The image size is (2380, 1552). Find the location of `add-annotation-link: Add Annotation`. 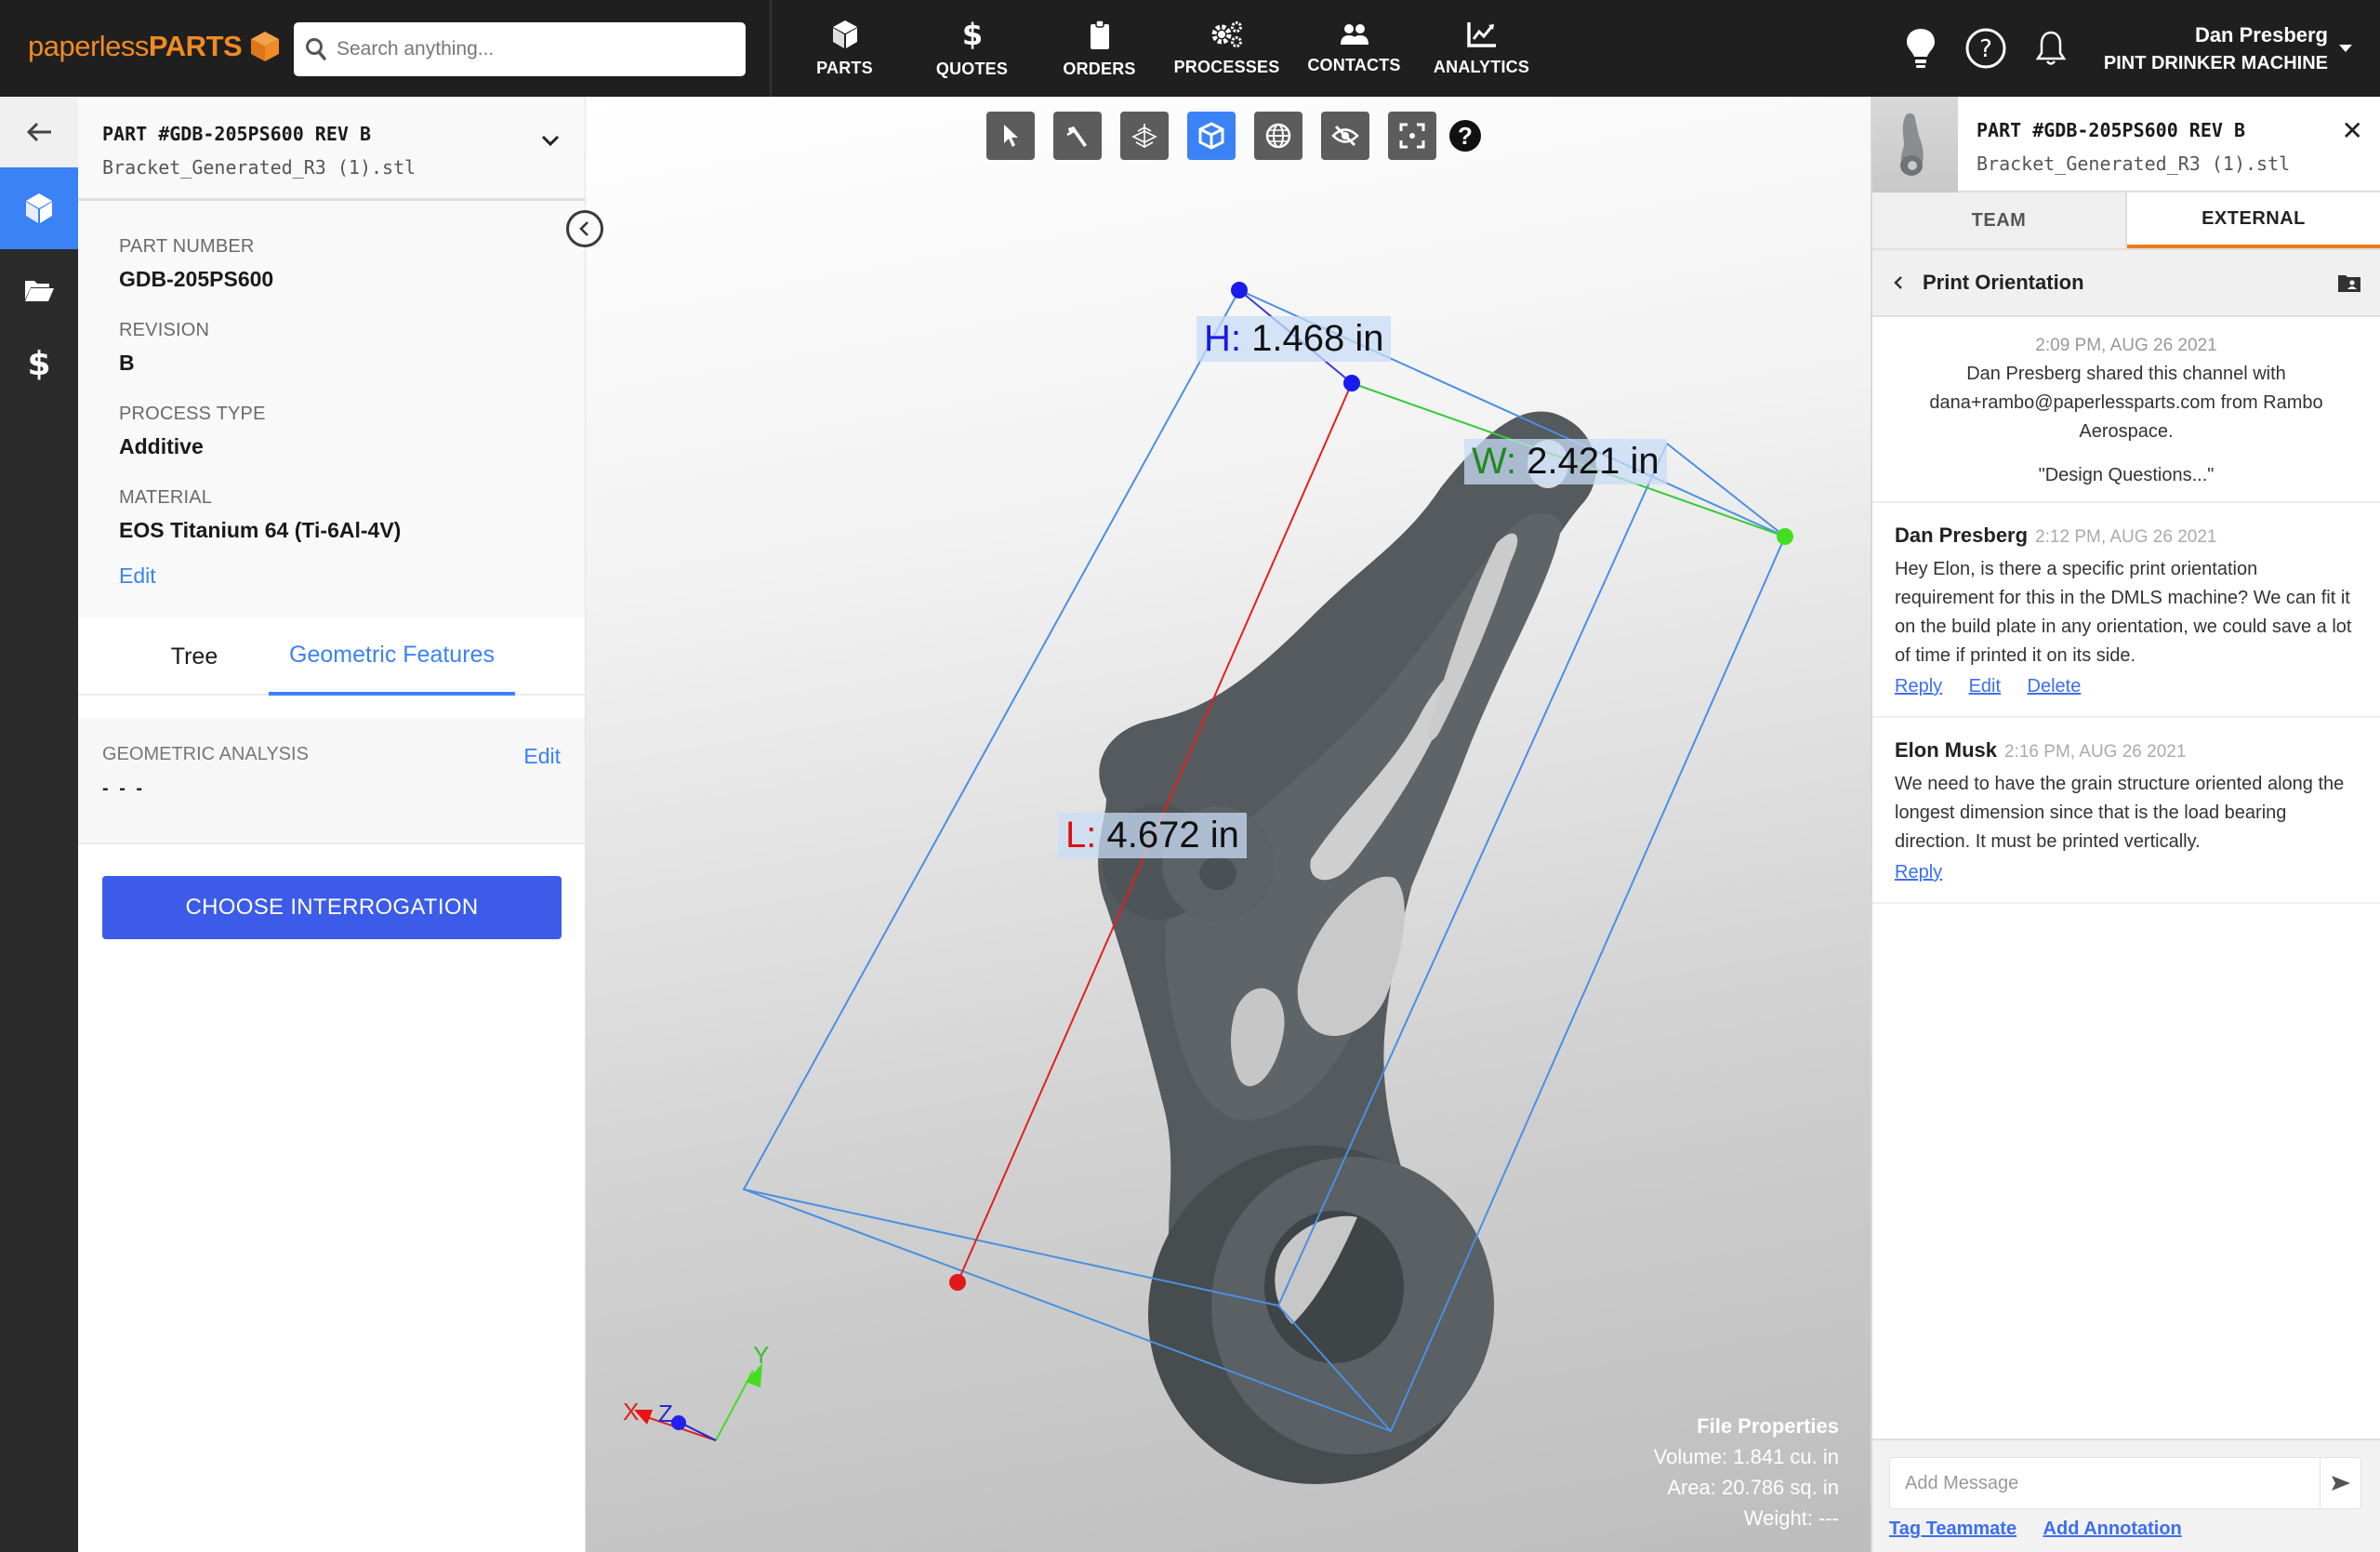

add-annotation-link: Add Annotation is located at coordinates (2112, 1529).